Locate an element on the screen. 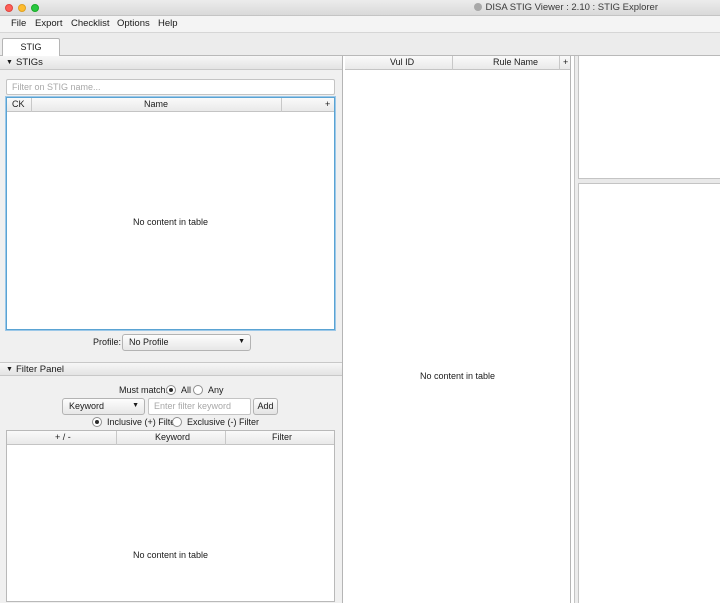  filter-panel-title: Filter Panel is located at coordinates (40, 369).